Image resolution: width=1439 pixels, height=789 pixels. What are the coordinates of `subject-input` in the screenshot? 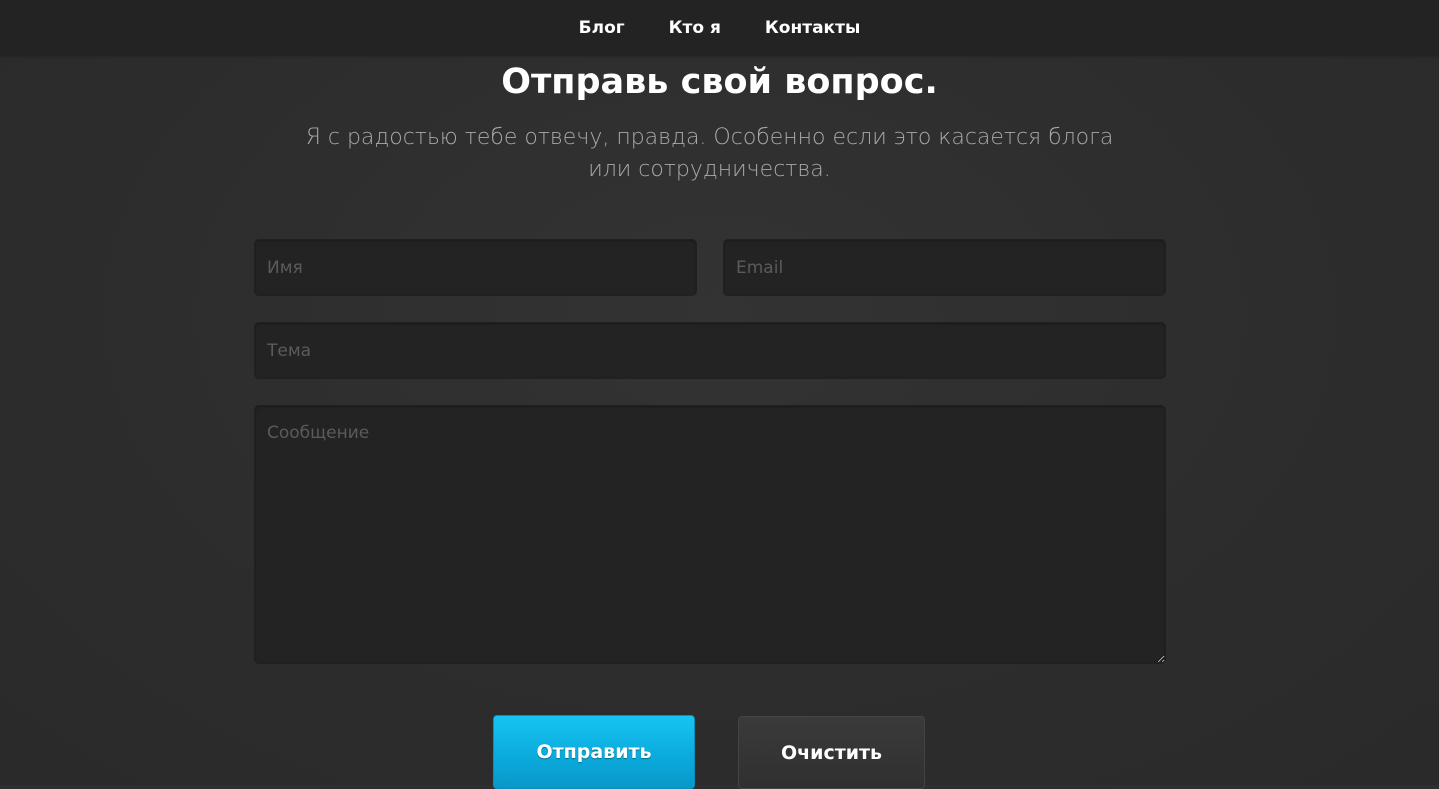 It's located at (710, 350).